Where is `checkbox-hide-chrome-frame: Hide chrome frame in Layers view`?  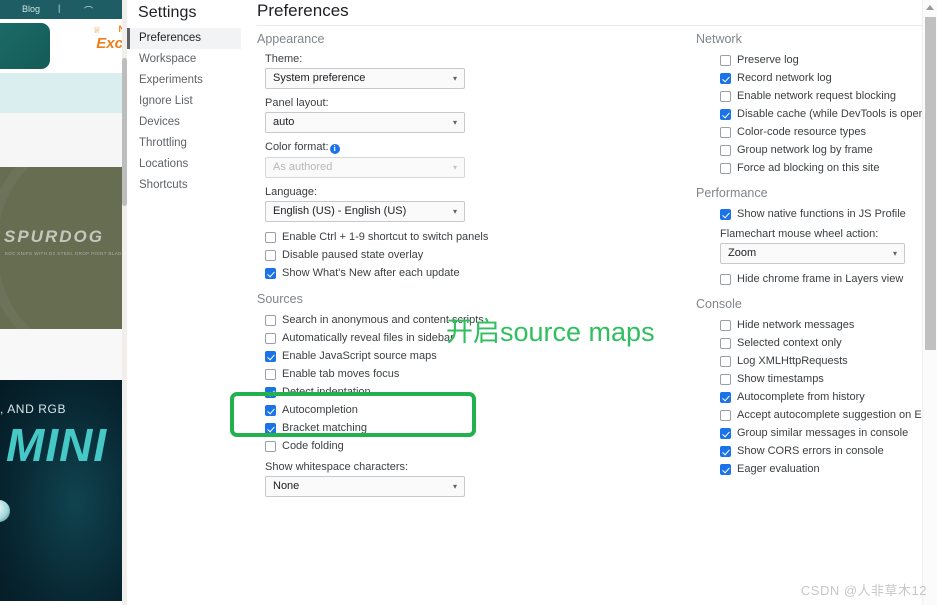
checkbox-hide-chrome-frame: Hide chrome frame in Layers view is located at coordinates (816, 279).